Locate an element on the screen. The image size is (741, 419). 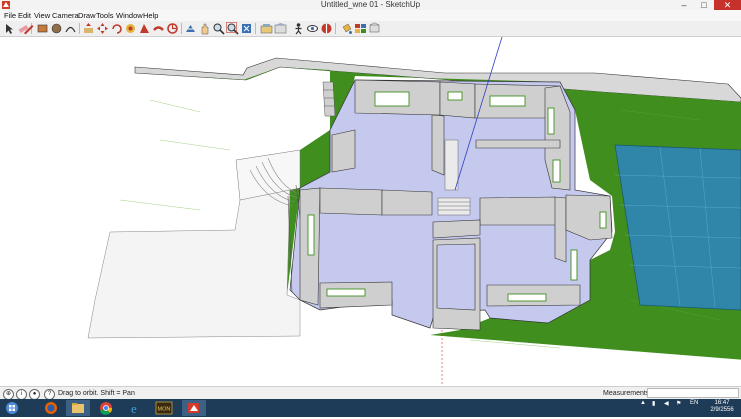
system-clock: 16:47 2/9/2556 is located at coordinates (722, 407).